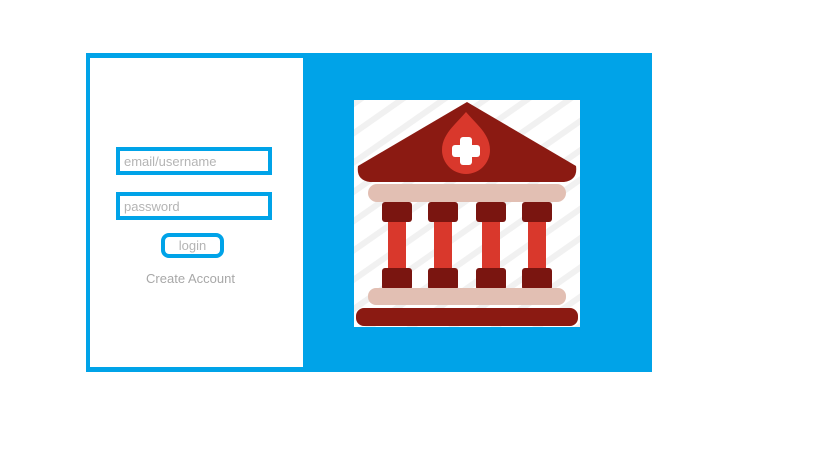  I want to click on lower-beam, so click(467, 296).